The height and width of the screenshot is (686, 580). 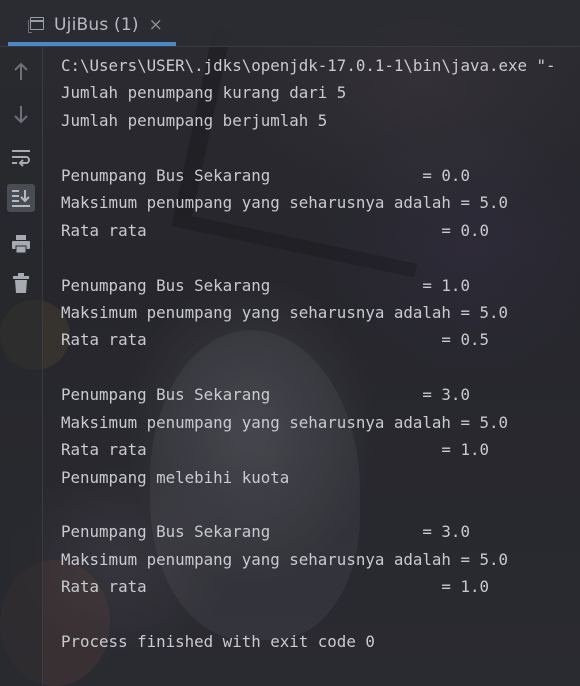 What do you see at coordinates (21, 283) in the screenshot?
I see `trash-icon` at bounding box center [21, 283].